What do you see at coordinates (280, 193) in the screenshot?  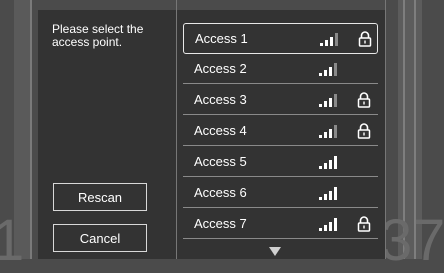 I see `access-point-row: Access 6` at bounding box center [280, 193].